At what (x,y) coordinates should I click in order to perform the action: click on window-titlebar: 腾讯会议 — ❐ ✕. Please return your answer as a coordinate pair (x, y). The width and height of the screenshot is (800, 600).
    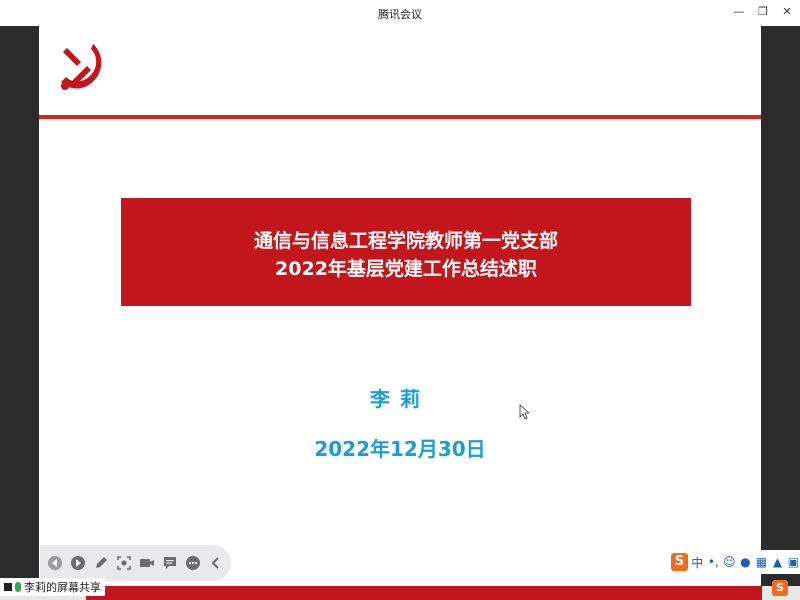
    Looking at the image, I should click on (400, 13).